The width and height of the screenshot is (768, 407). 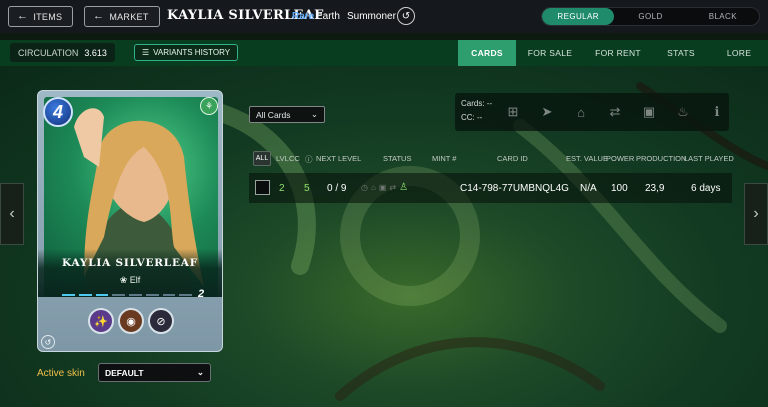 I want to click on cards-filter-select: All Cards ⌄, so click(x=287, y=114).